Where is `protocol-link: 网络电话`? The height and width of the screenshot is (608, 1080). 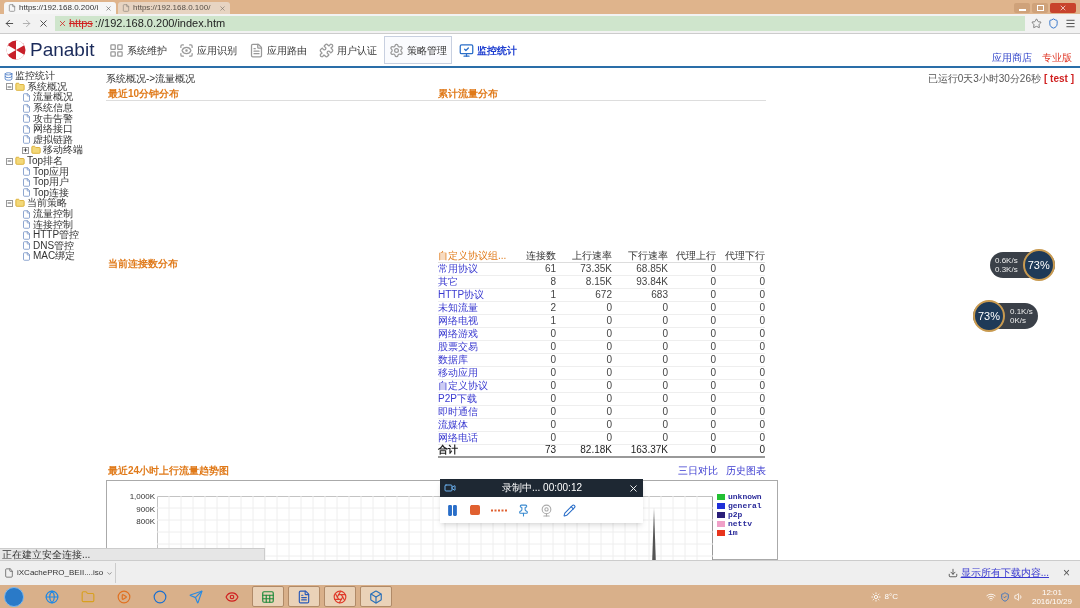
protocol-link: 网络电话 is located at coordinates (475, 437).